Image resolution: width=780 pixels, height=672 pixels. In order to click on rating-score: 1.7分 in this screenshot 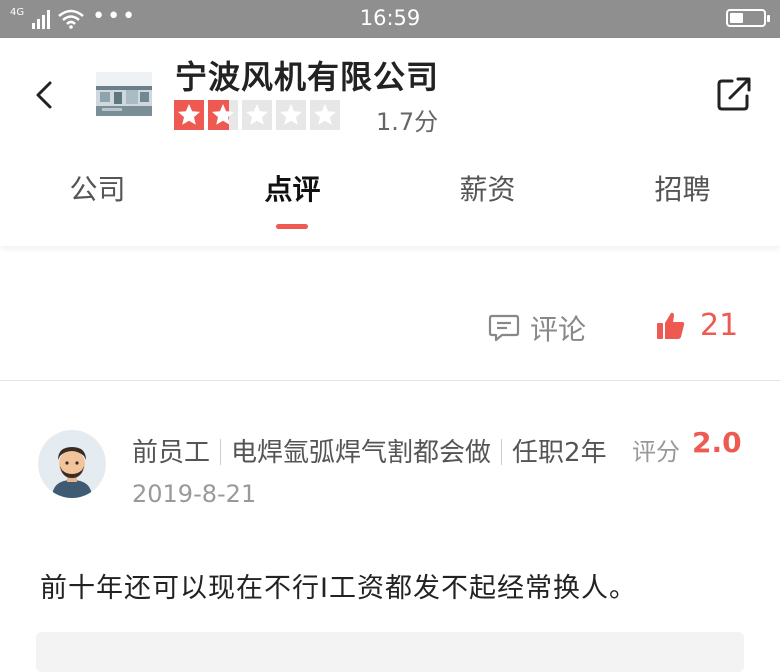, I will do `click(407, 122)`.